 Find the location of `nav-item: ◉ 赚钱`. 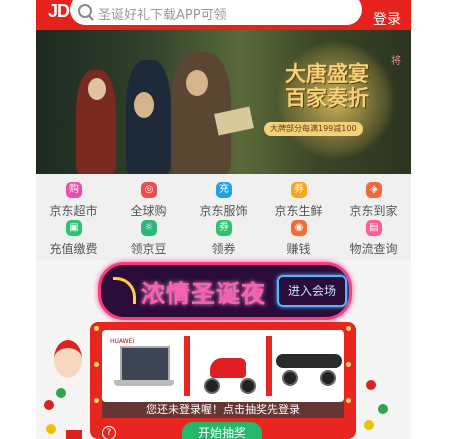

nav-item: ◉ 赚钱 is located at coordinates (298, 234).